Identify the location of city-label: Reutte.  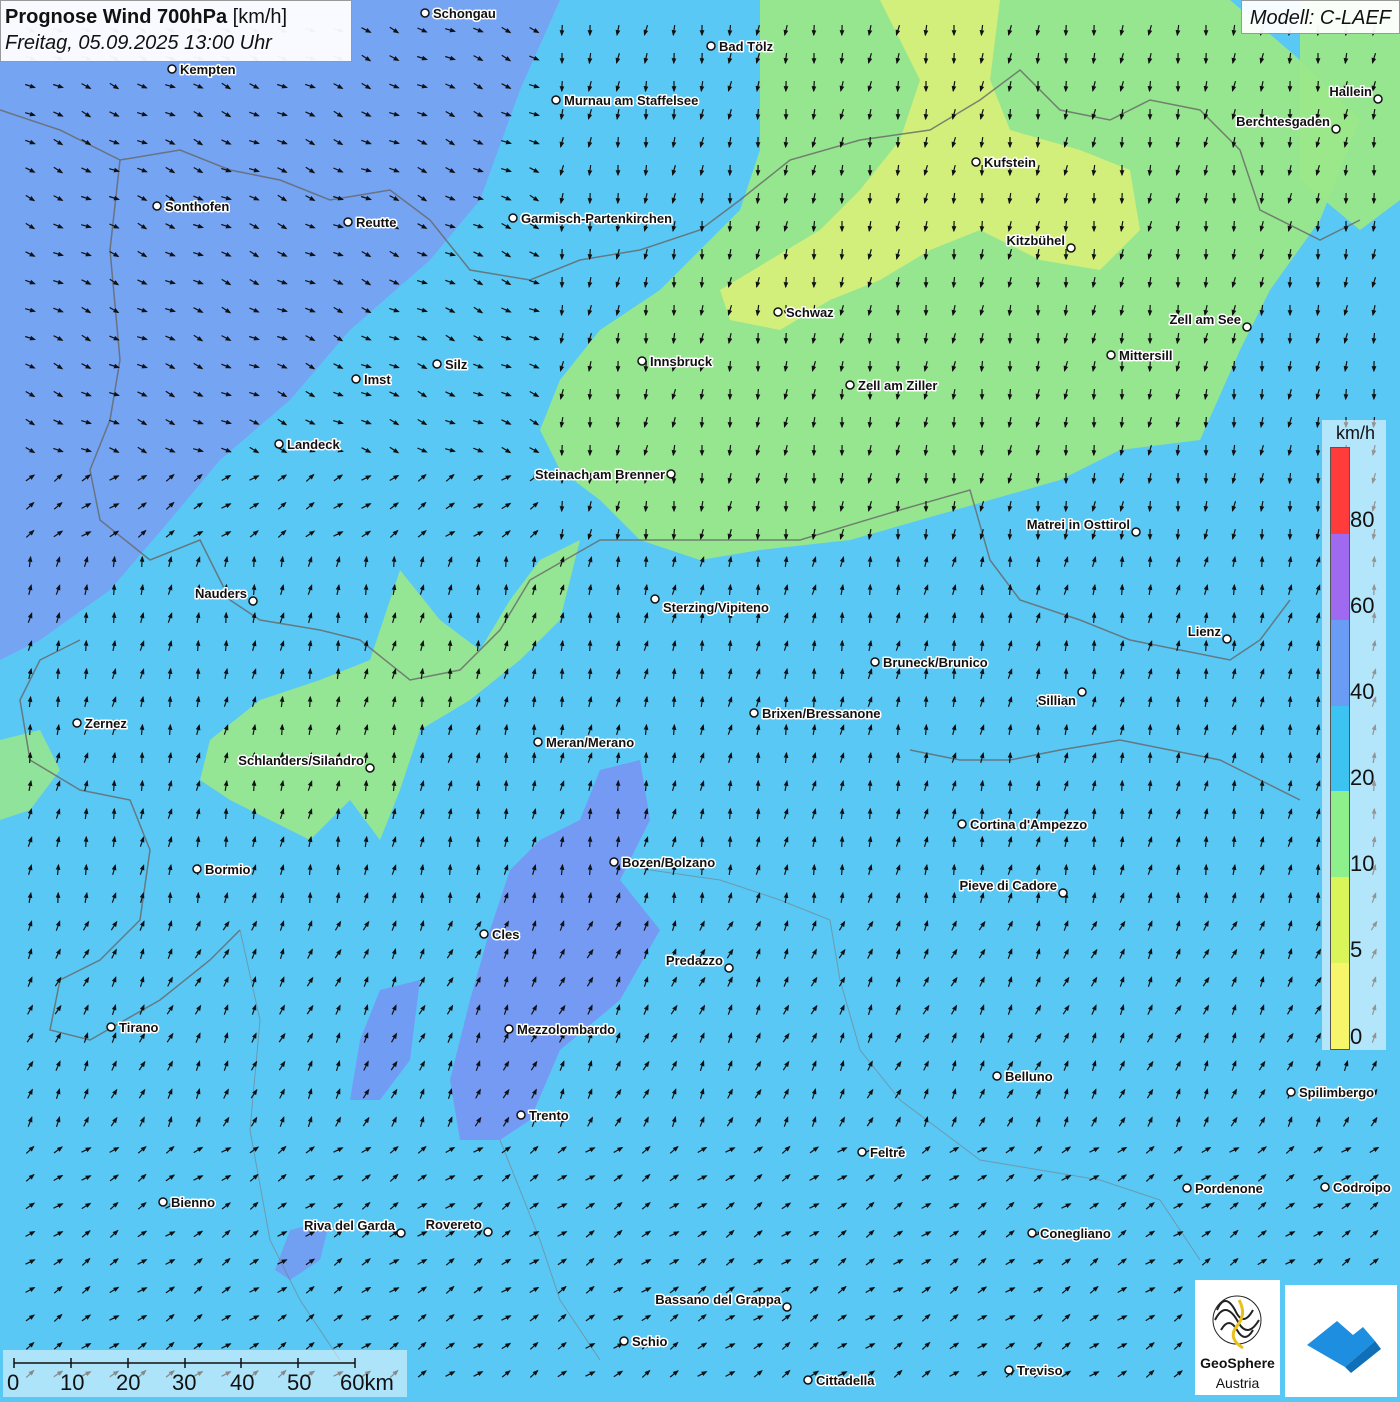
(376, 222).